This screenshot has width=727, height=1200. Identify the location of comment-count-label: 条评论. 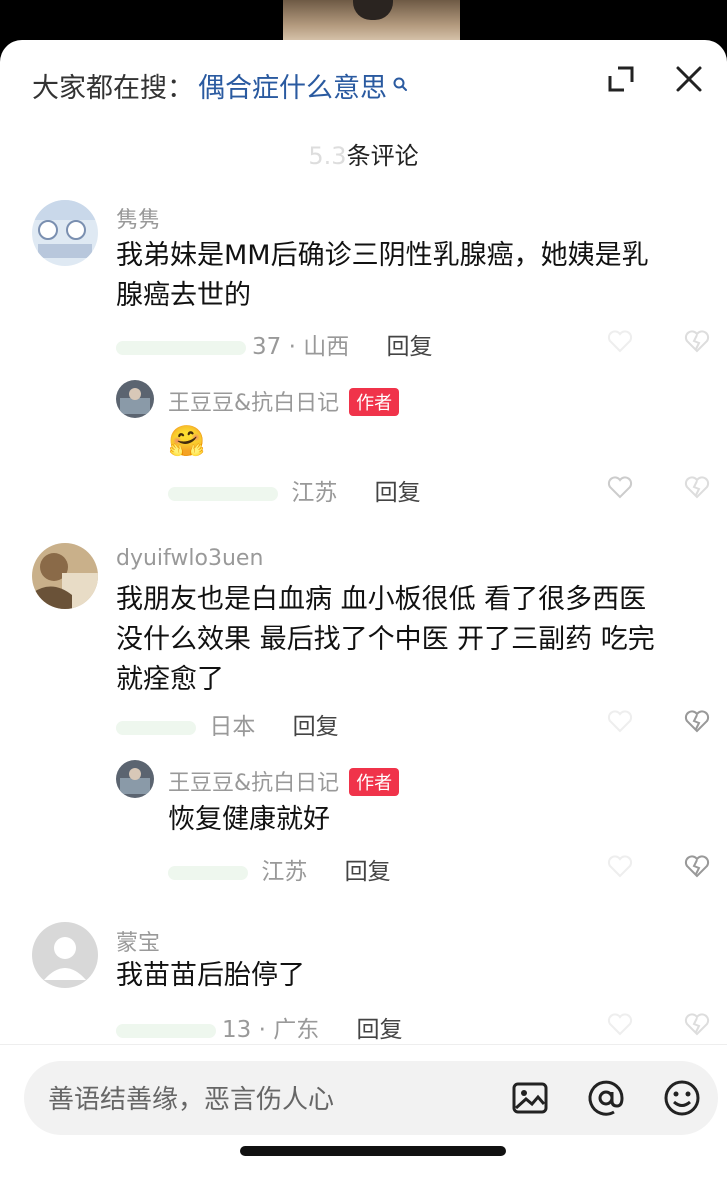
(382, 156).